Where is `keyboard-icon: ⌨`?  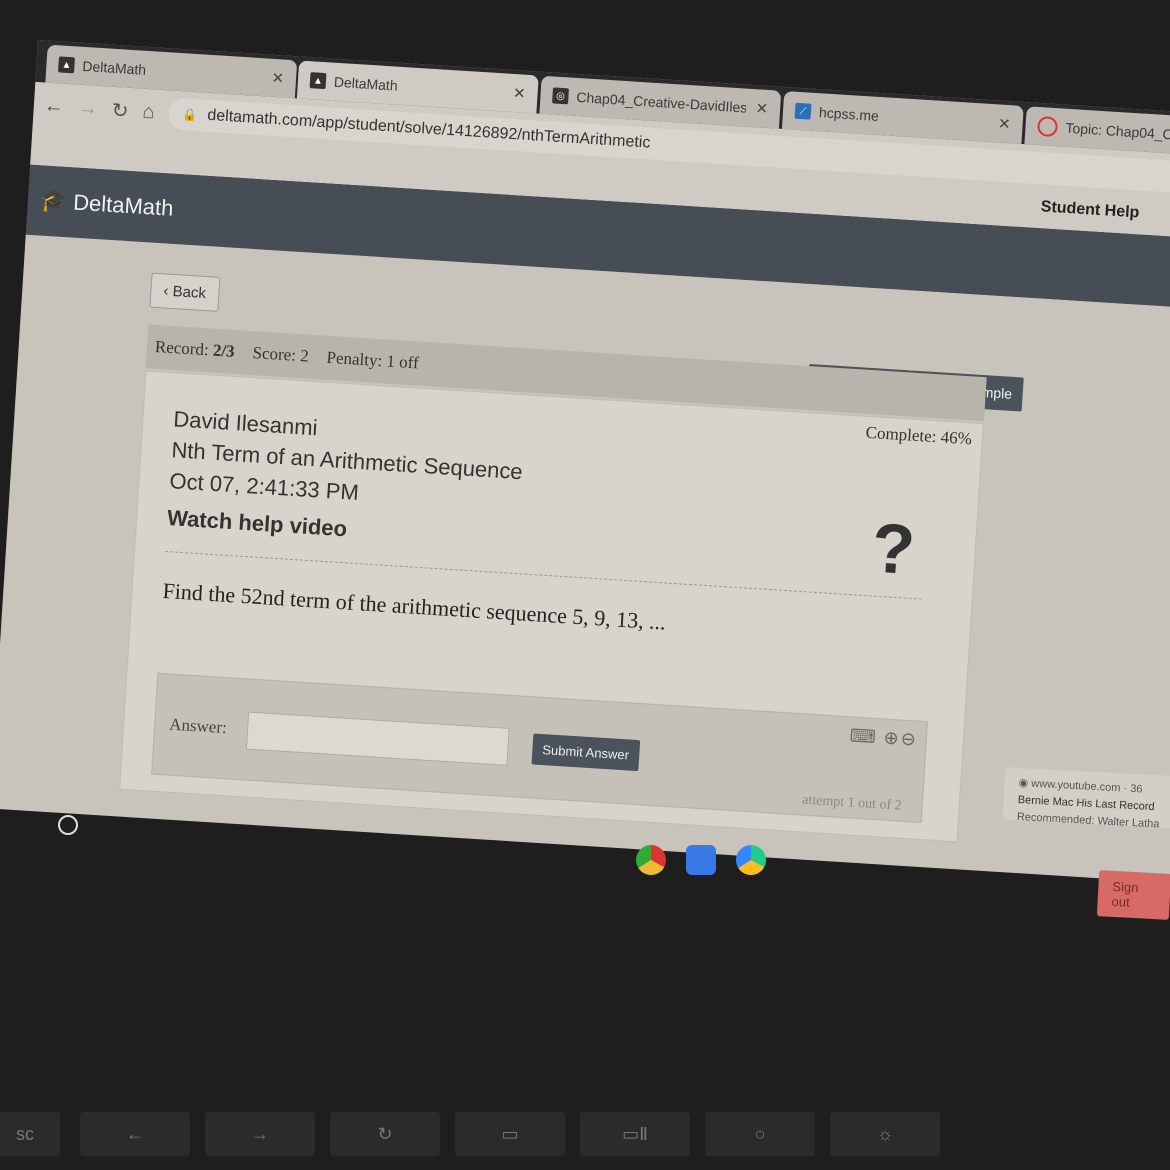
keyboard-icon: ⌨ is located at coordinates (862, 736).